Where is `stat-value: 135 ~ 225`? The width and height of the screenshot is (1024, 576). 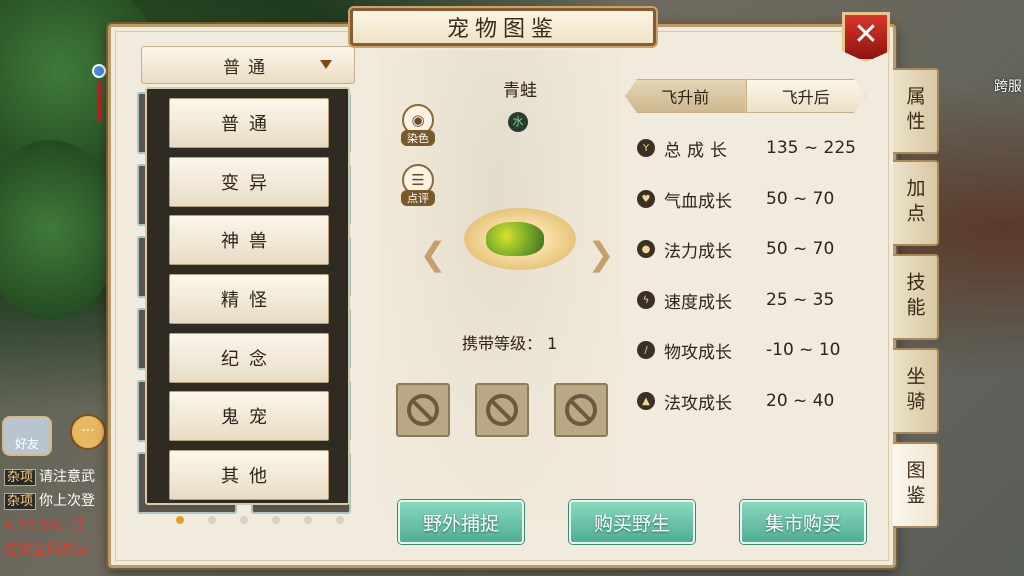 stat-value: 135 ~ 225 is located at coordinates (811, 148).